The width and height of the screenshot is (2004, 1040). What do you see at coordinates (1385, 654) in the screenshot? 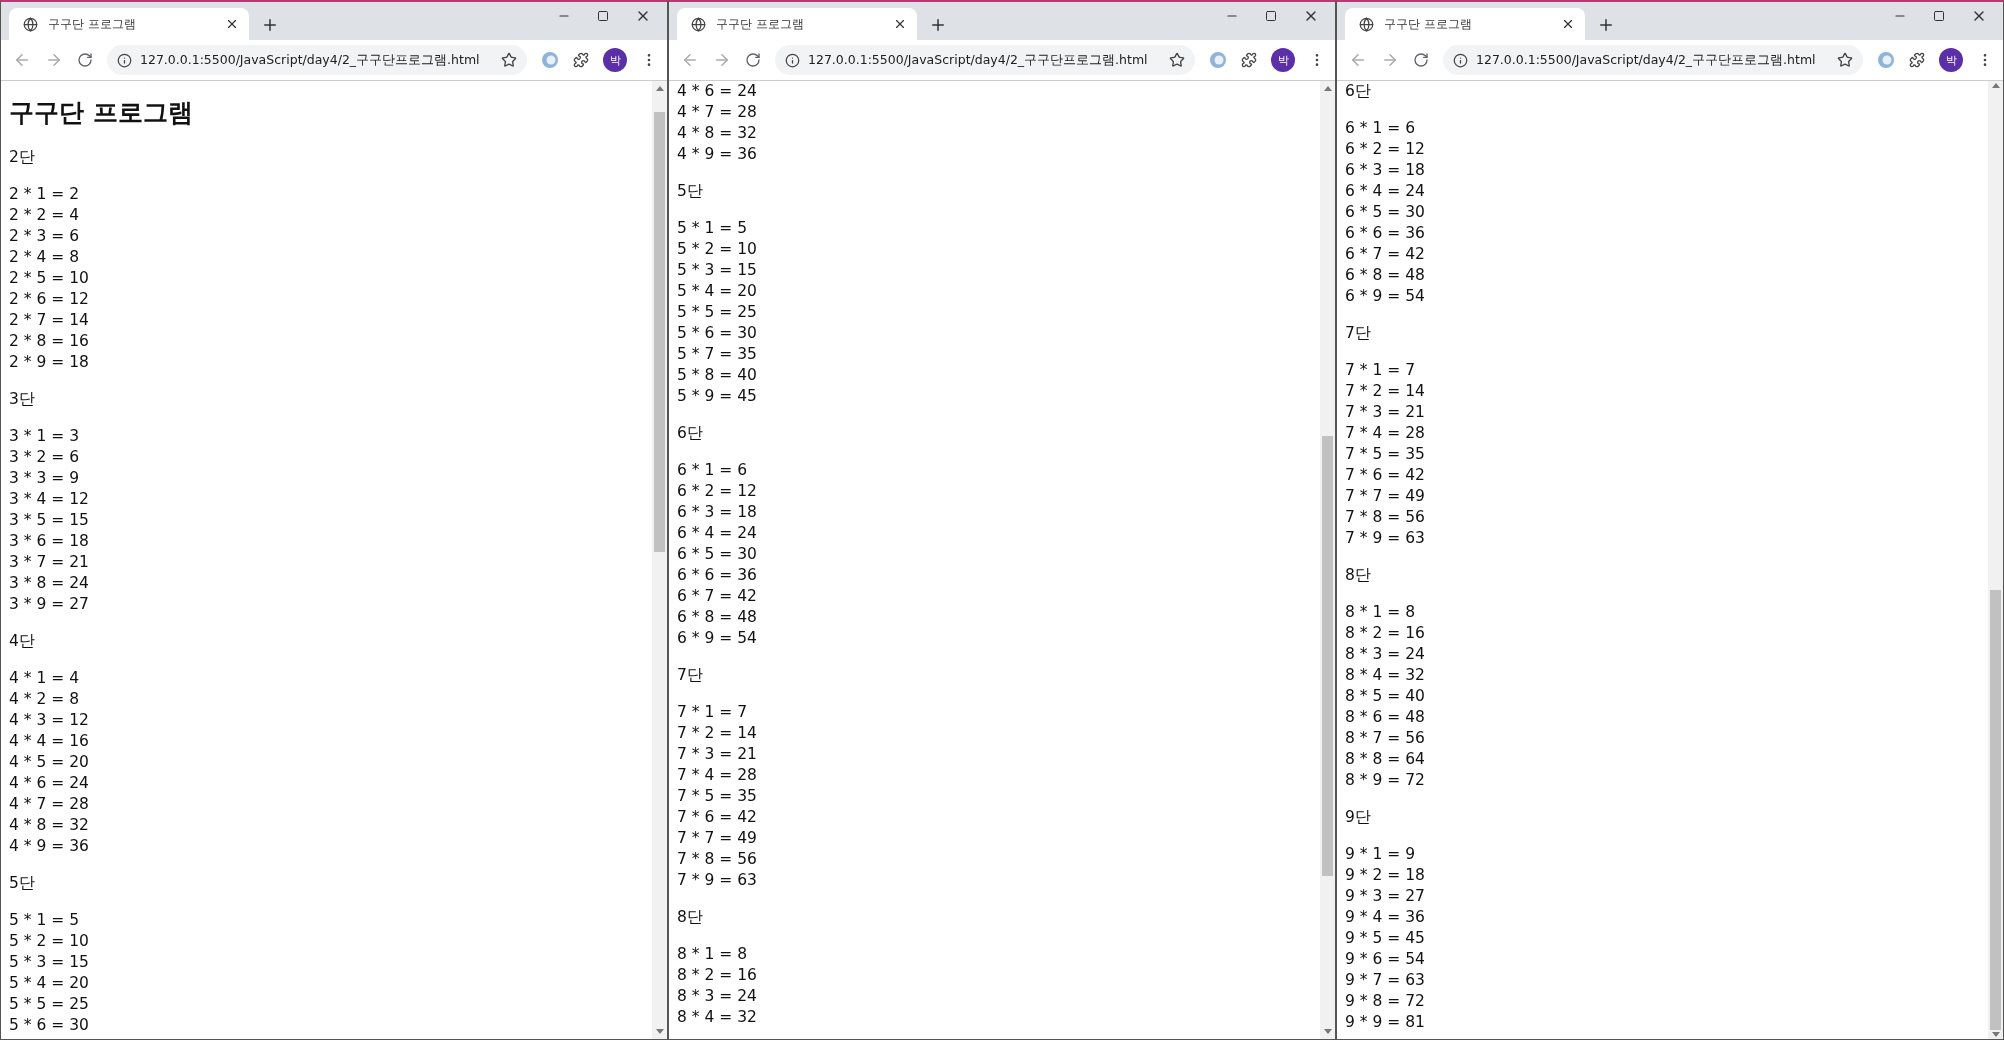
I see `multiplication-line: 8 * 3 = 24` at bounding box center [1385, 654].